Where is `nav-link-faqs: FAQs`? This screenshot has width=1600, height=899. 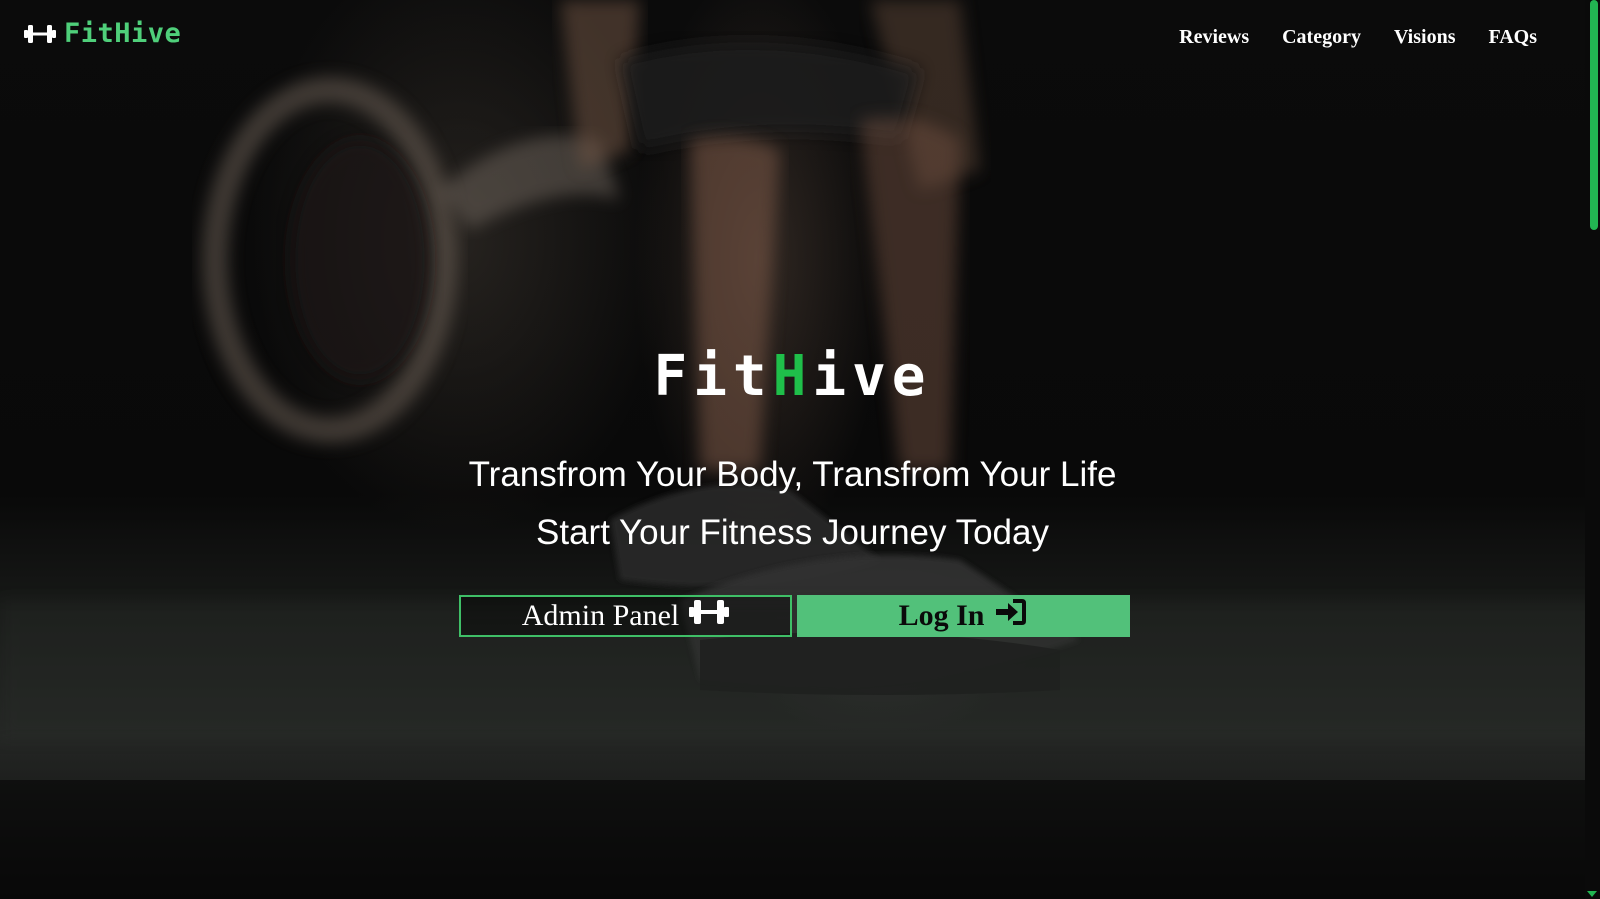
nav-link-faqs: FAQs is located at coordinates (1512, 37).